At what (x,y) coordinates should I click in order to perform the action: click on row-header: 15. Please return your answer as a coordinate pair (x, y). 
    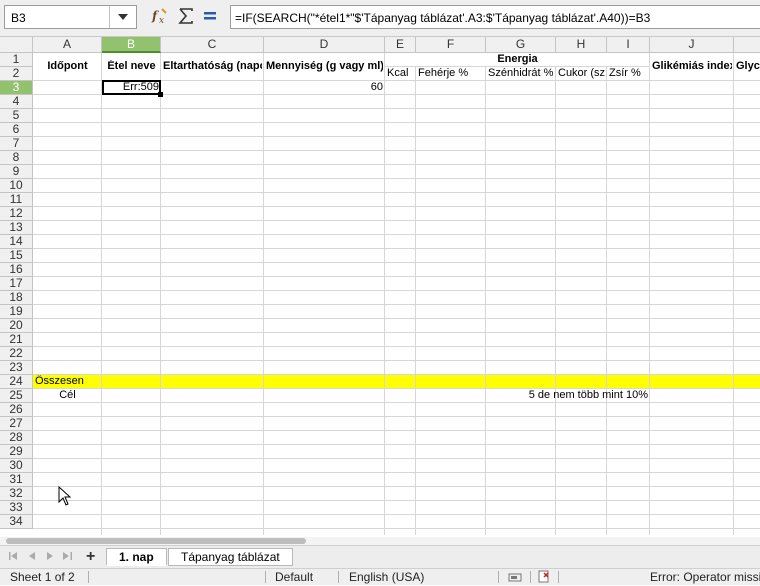
    Looking at the image, I should click on (16, 256).